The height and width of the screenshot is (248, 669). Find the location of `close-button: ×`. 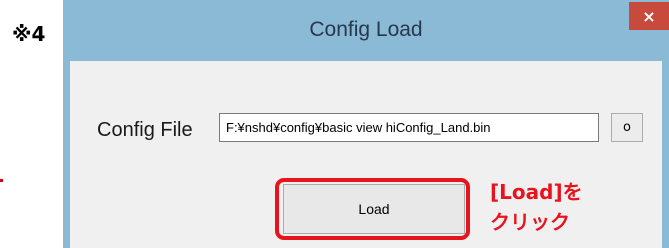

close-button: × is located at coordinates (649, 16).